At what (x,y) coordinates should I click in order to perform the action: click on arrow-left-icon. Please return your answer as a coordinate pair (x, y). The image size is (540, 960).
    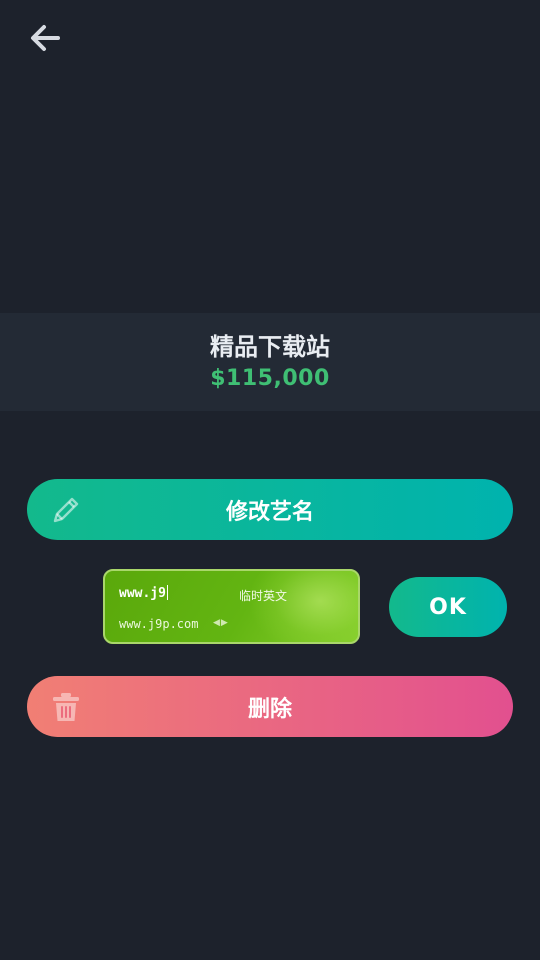
    Looking at the image, I should click on (45, 38).